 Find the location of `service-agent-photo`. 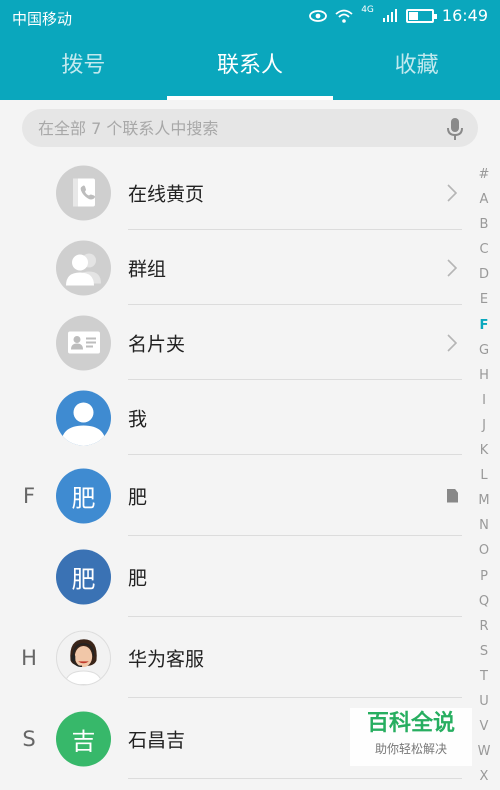

service-agent-photo is located at coordinates (83, 657).